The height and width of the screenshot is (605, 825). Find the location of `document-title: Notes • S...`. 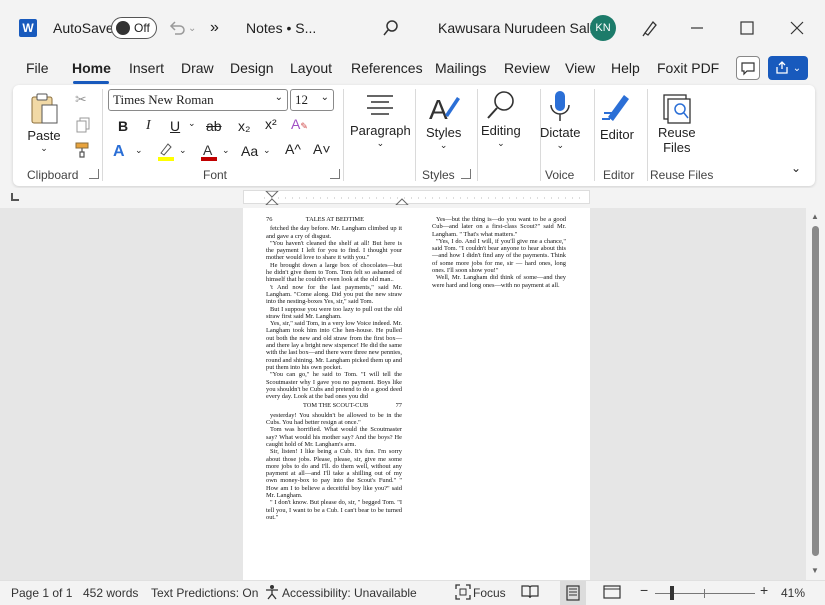

document-title: Notes • S... is located at coordinates (281, 28).